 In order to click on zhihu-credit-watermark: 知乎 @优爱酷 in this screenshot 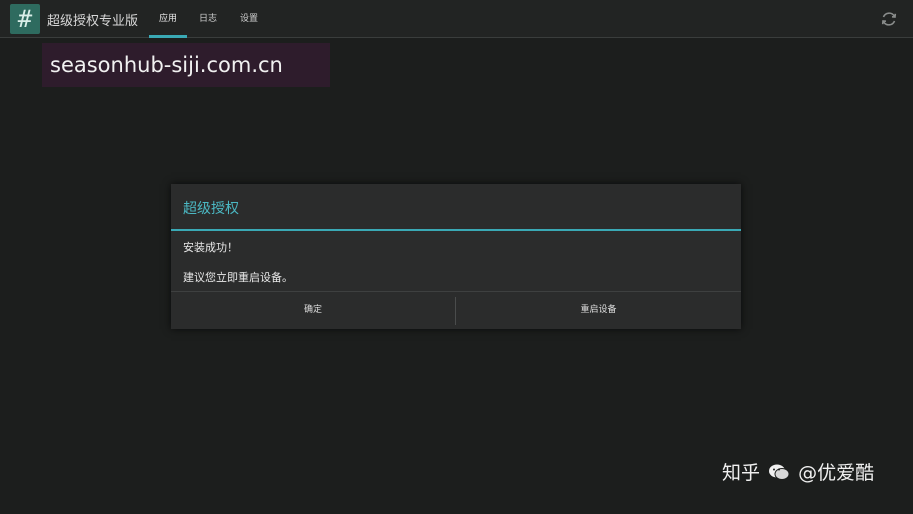, I will do `click(798, 471)`.